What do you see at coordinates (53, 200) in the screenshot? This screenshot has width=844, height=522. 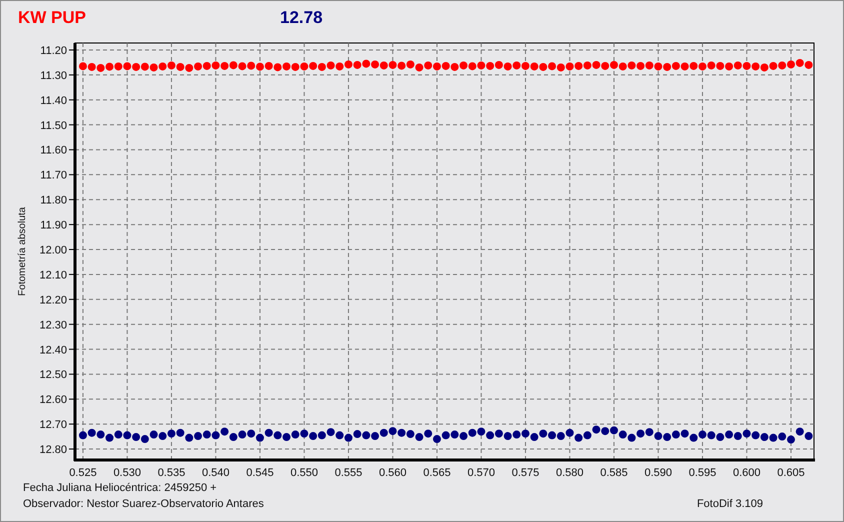 I see `y-tick-label: 11.80` at bounding box center [53, 200].